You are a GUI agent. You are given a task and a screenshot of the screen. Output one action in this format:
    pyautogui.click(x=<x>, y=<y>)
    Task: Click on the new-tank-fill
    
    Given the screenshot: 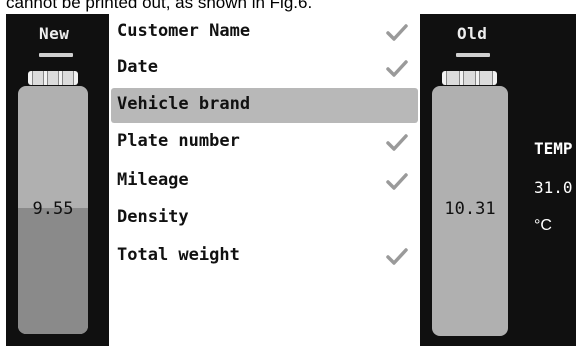 What is the action you would take?
    pyautogui.click(x=53, y=270)
    